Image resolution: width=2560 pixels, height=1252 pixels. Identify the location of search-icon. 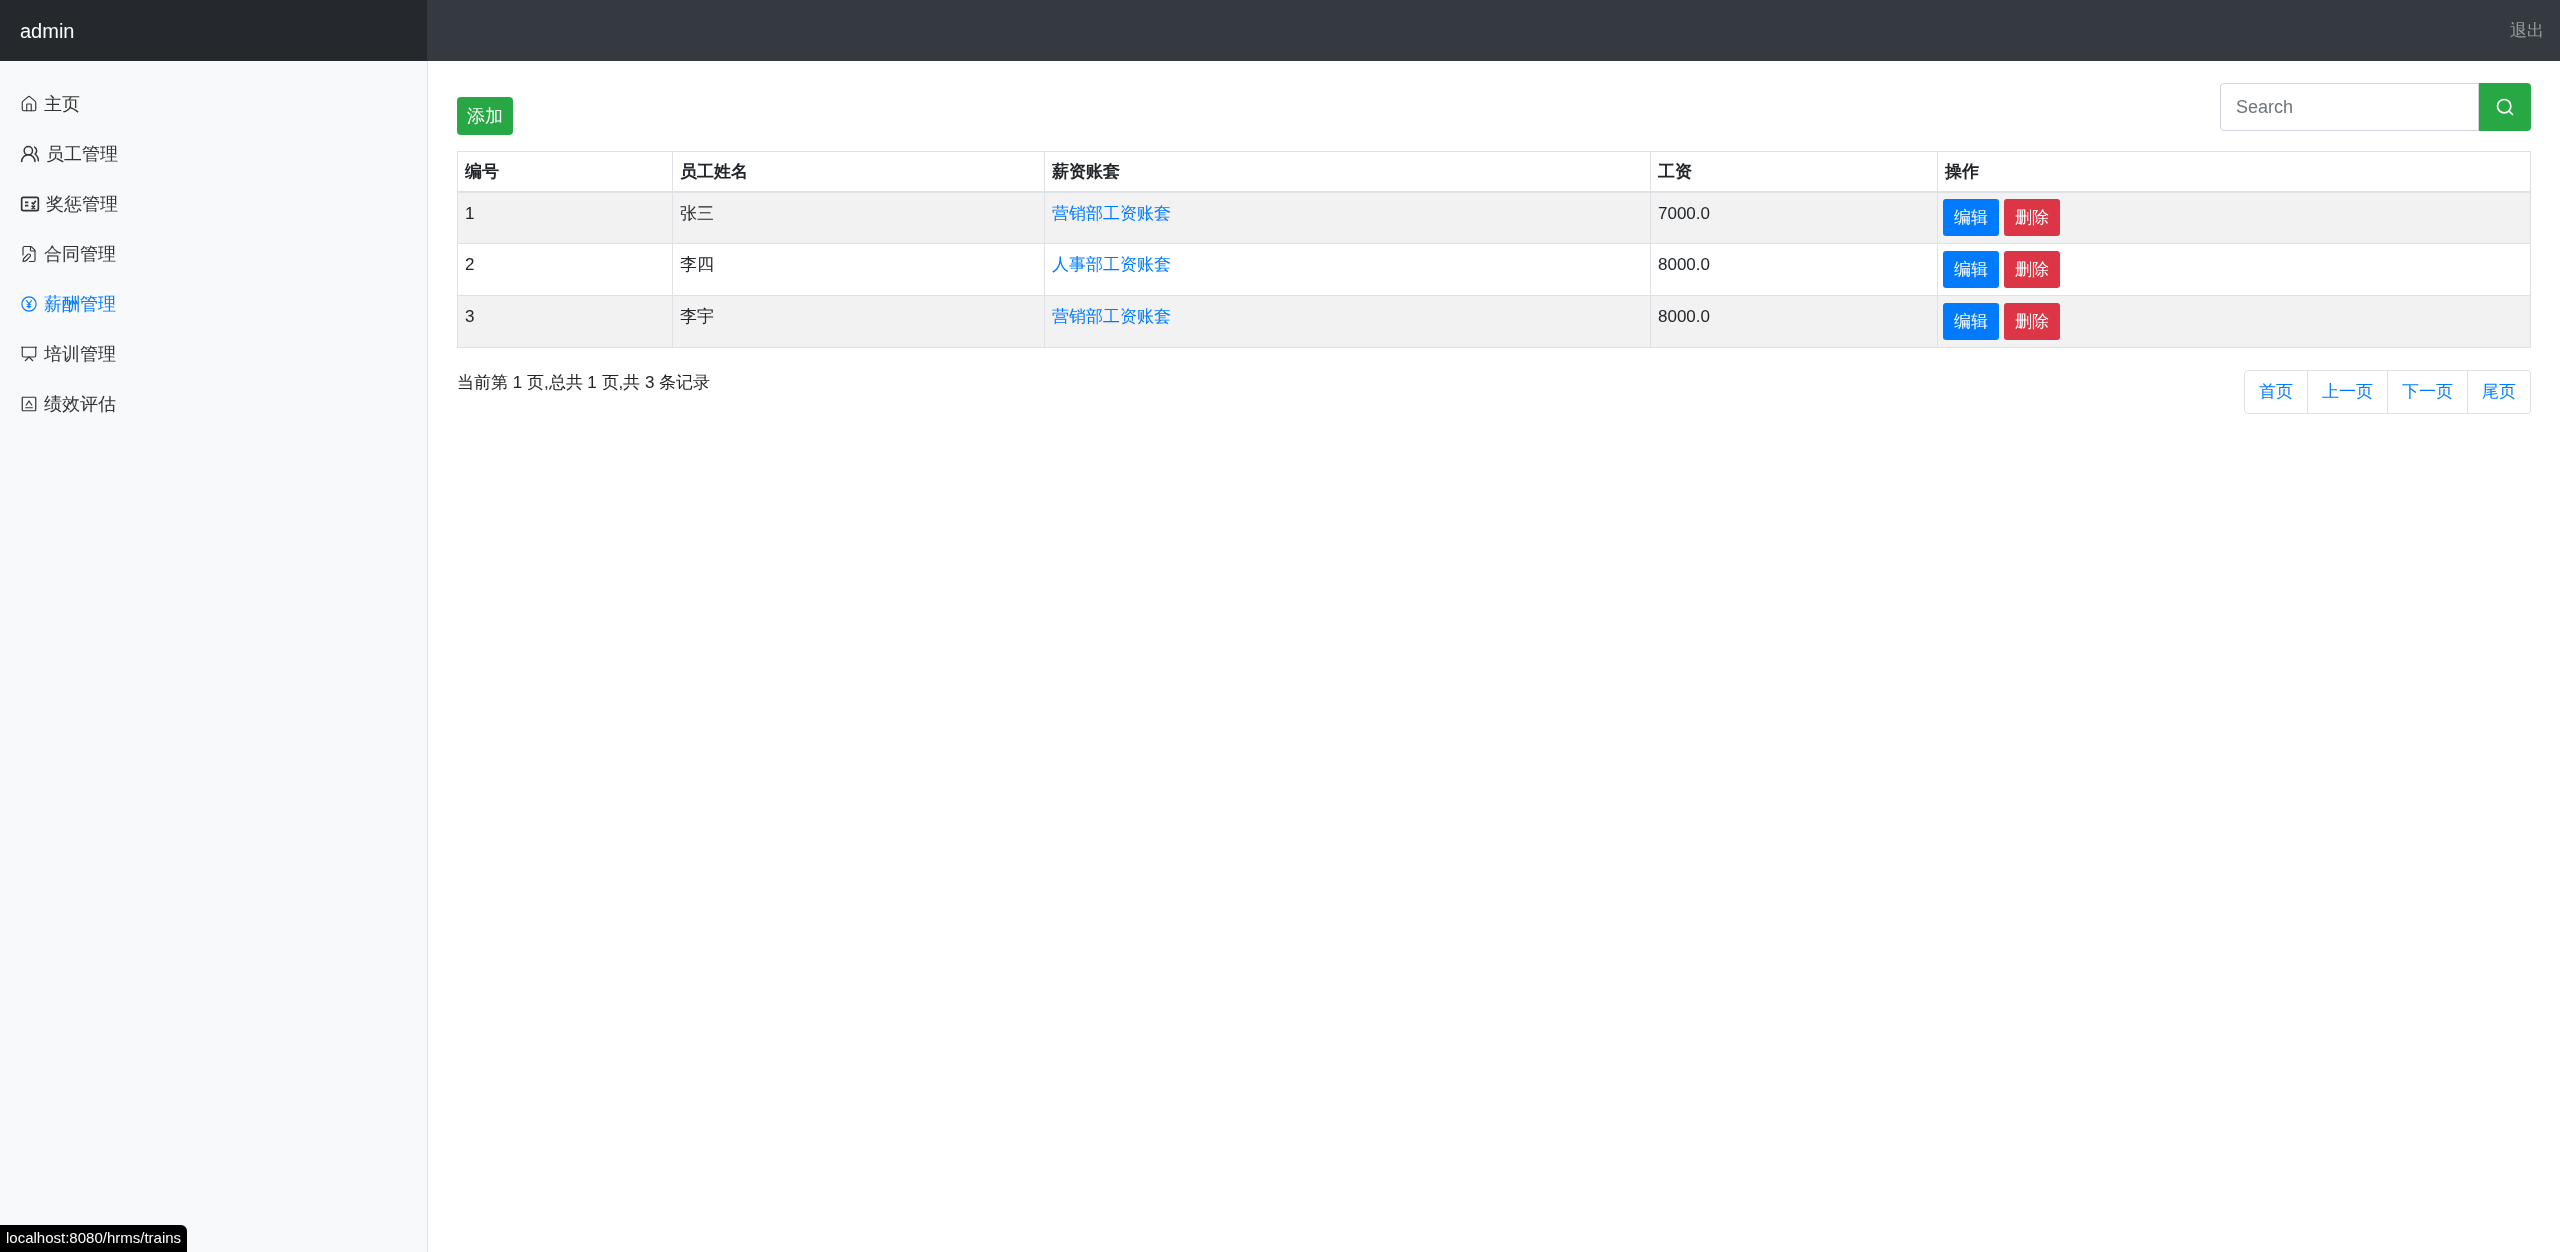
(2505, 107).